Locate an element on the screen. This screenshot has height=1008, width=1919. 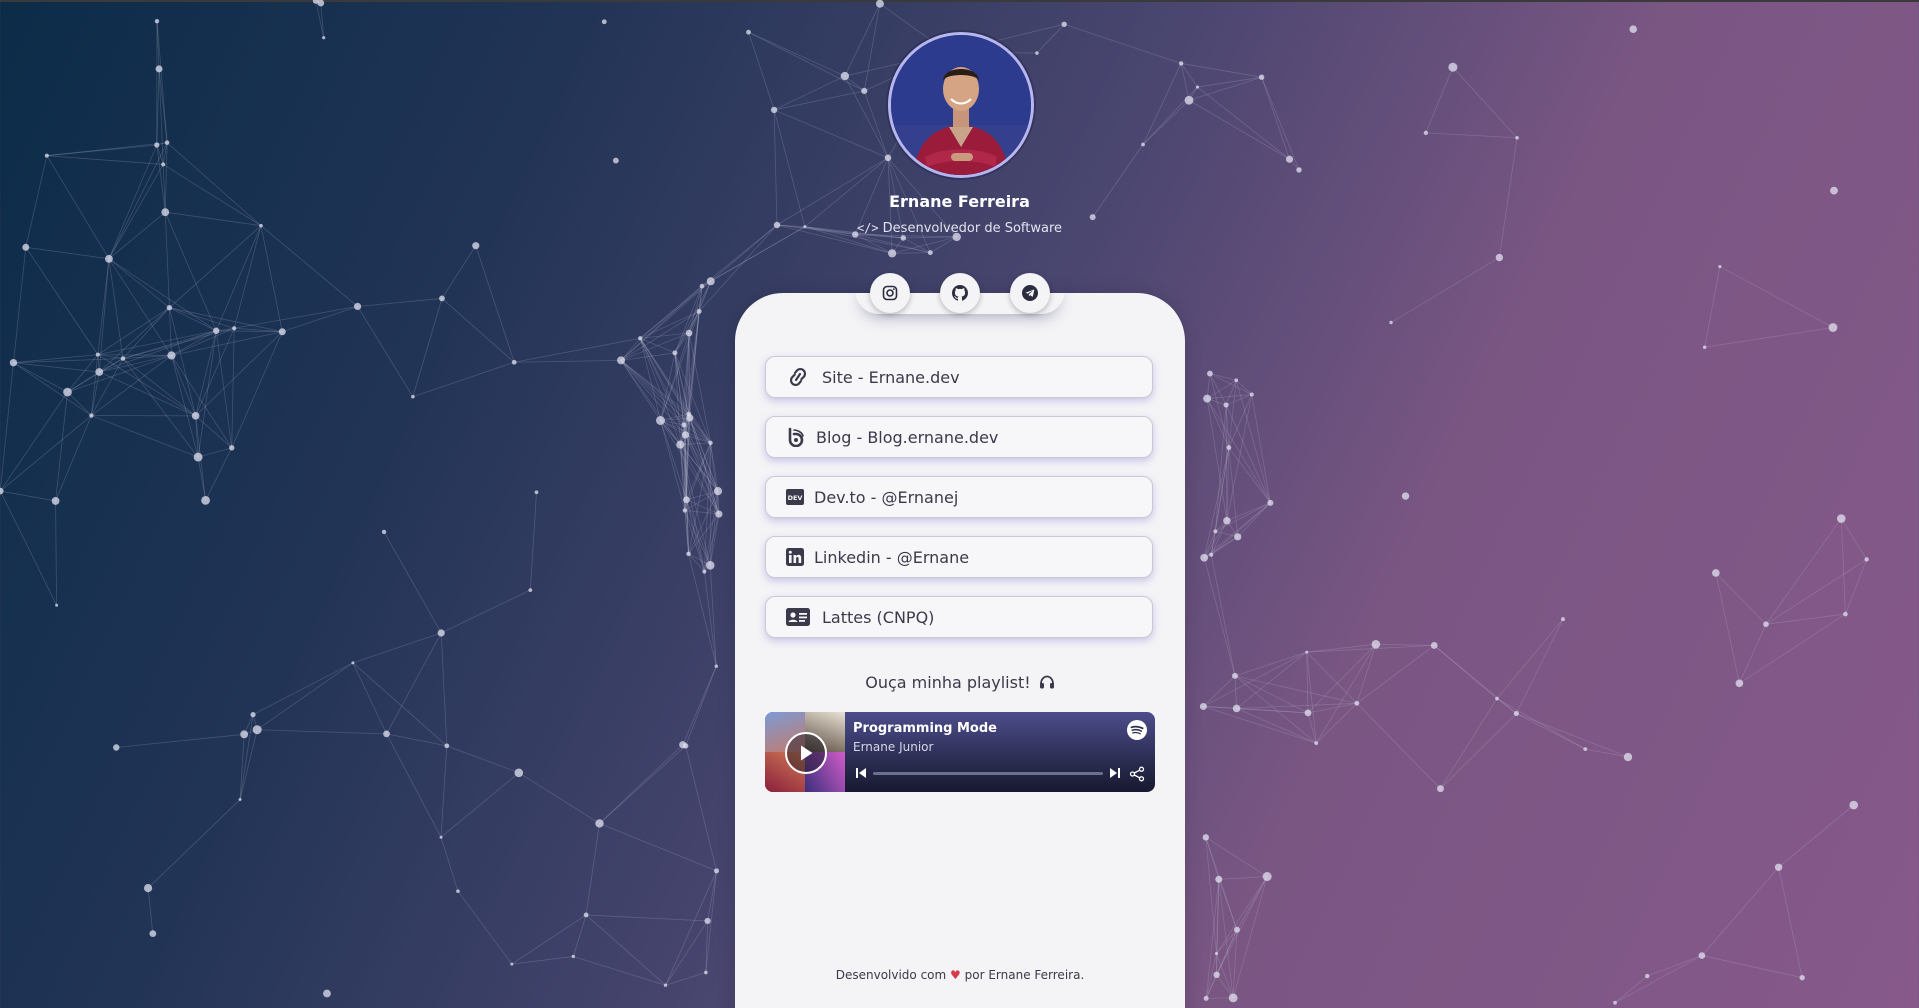
linkedin-icon is located at coordinates (795, 557).